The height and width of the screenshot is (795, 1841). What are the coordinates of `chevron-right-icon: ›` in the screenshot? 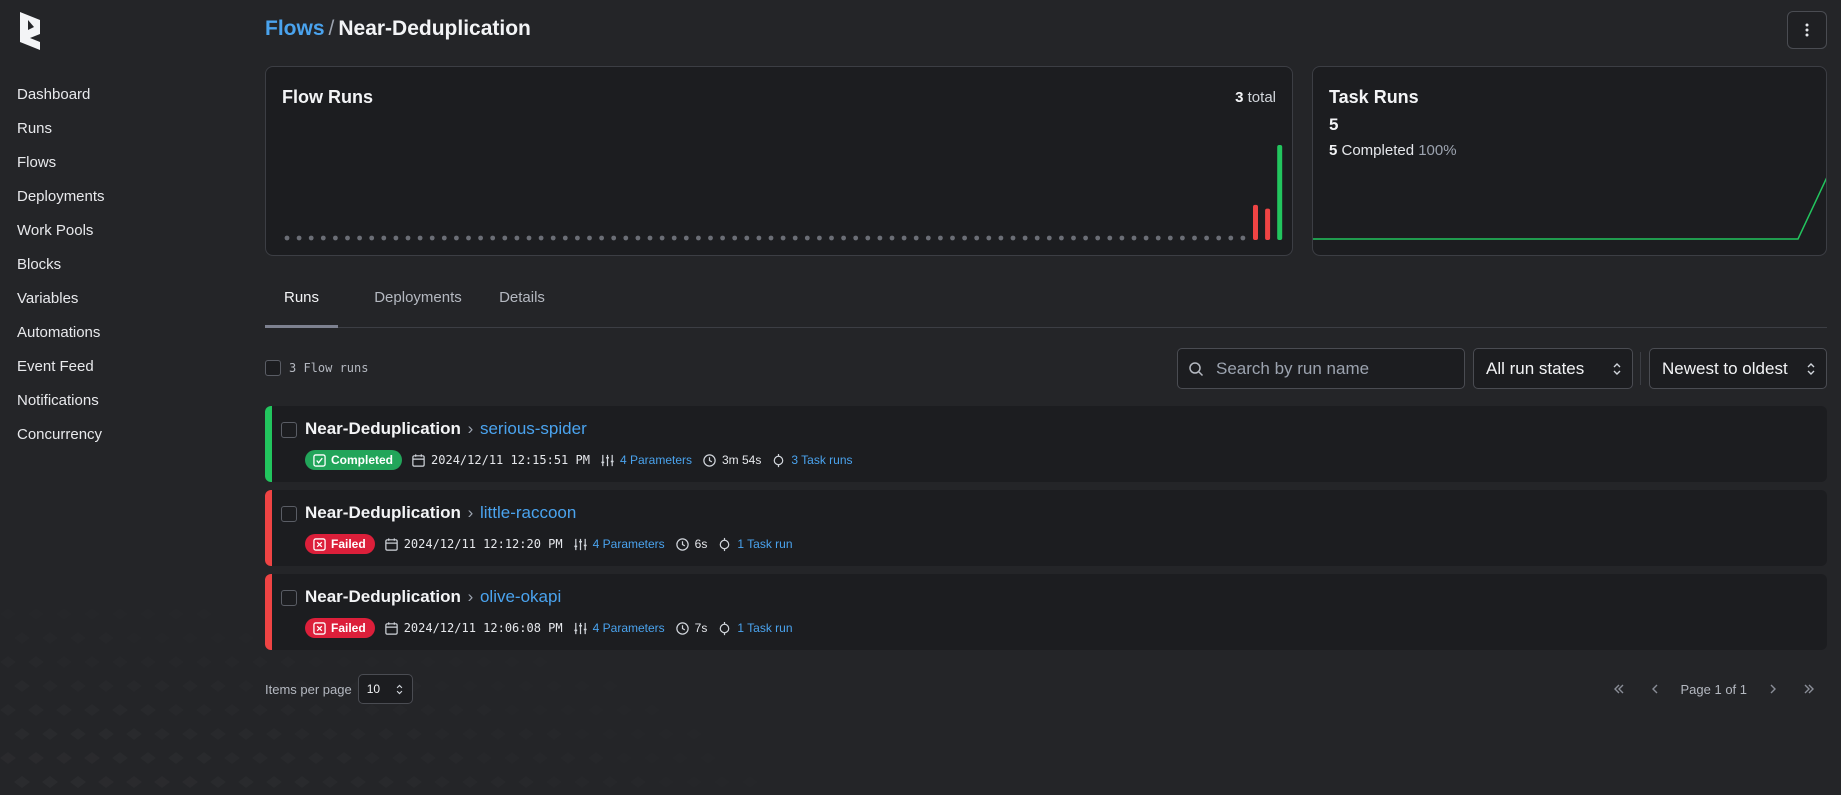 It's located at (470, 428).